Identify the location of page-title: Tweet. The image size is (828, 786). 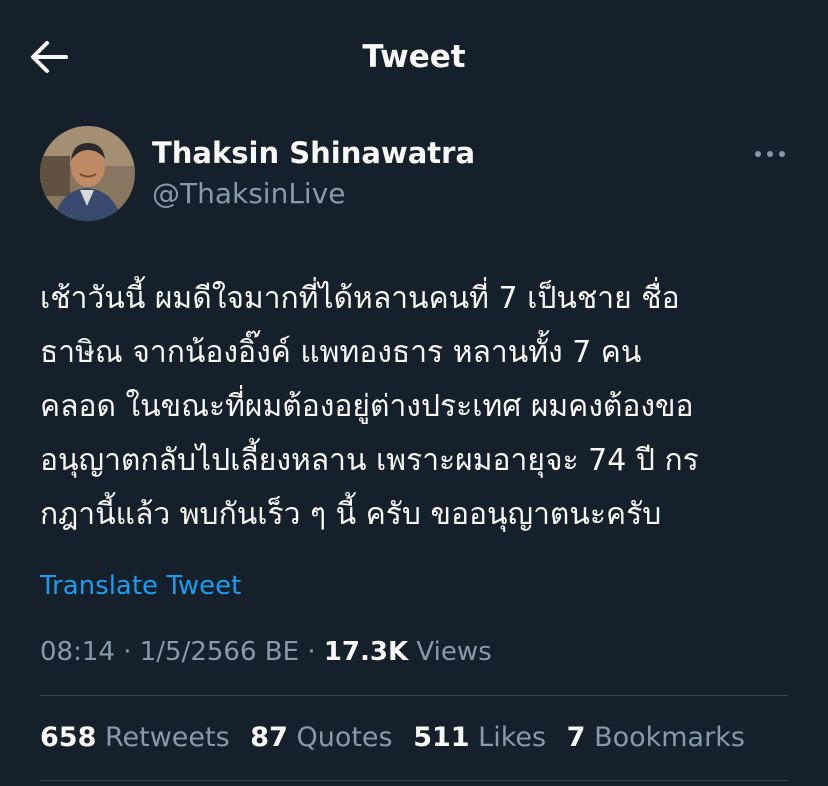
(414, 57).